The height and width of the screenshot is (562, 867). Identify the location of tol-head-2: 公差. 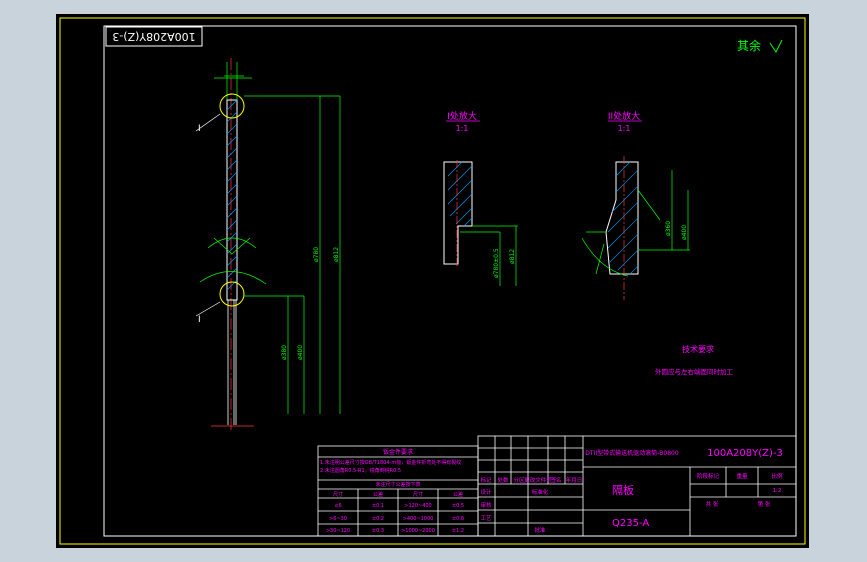
(378, 494).